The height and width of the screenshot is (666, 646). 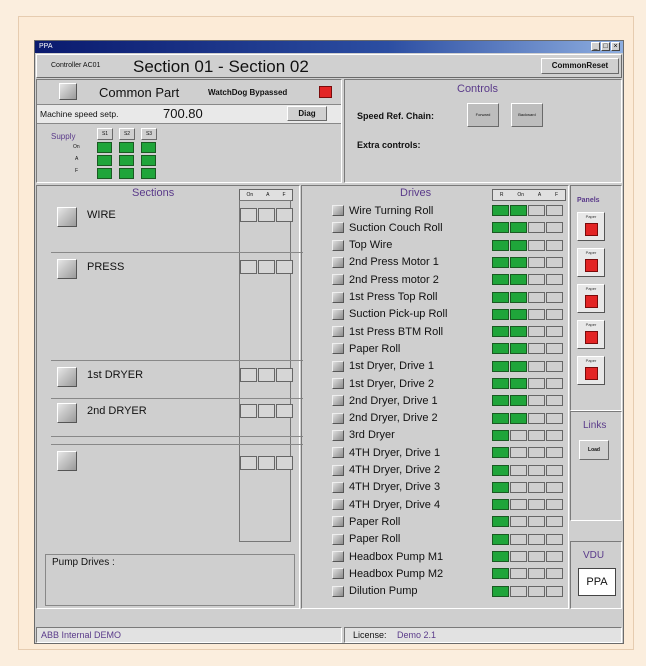 What do you see at coordinates (67, 413) in the screenshot?
I see `section-2nd-dryer-button` at bounding box center [67, 413].